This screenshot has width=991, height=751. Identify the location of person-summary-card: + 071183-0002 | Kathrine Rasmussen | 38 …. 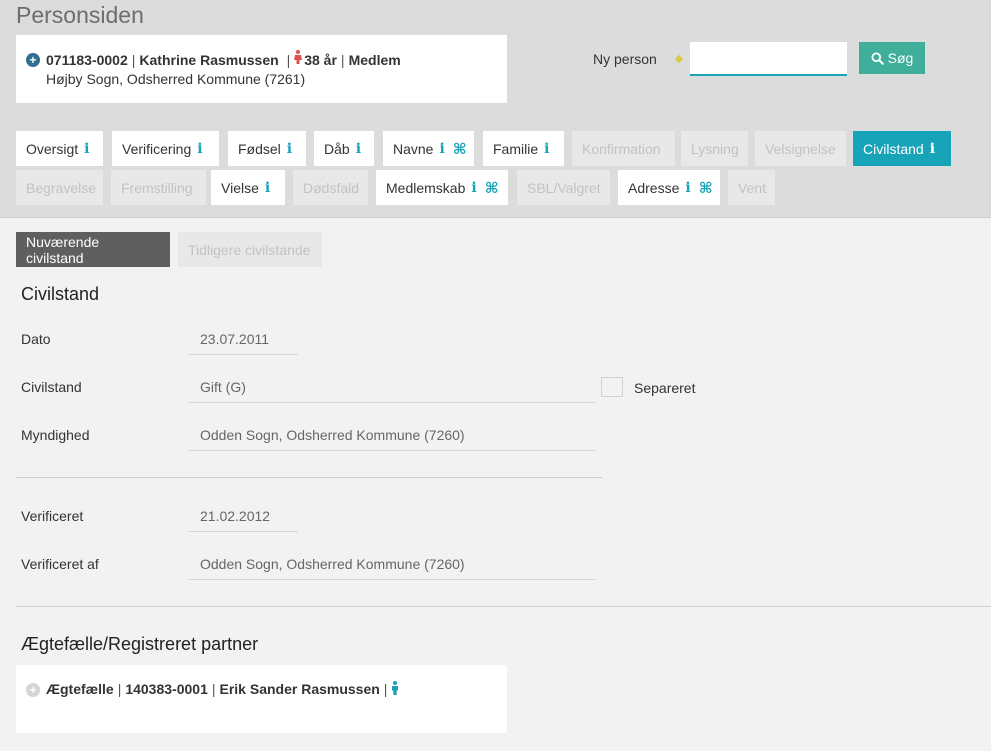
(261, 69).